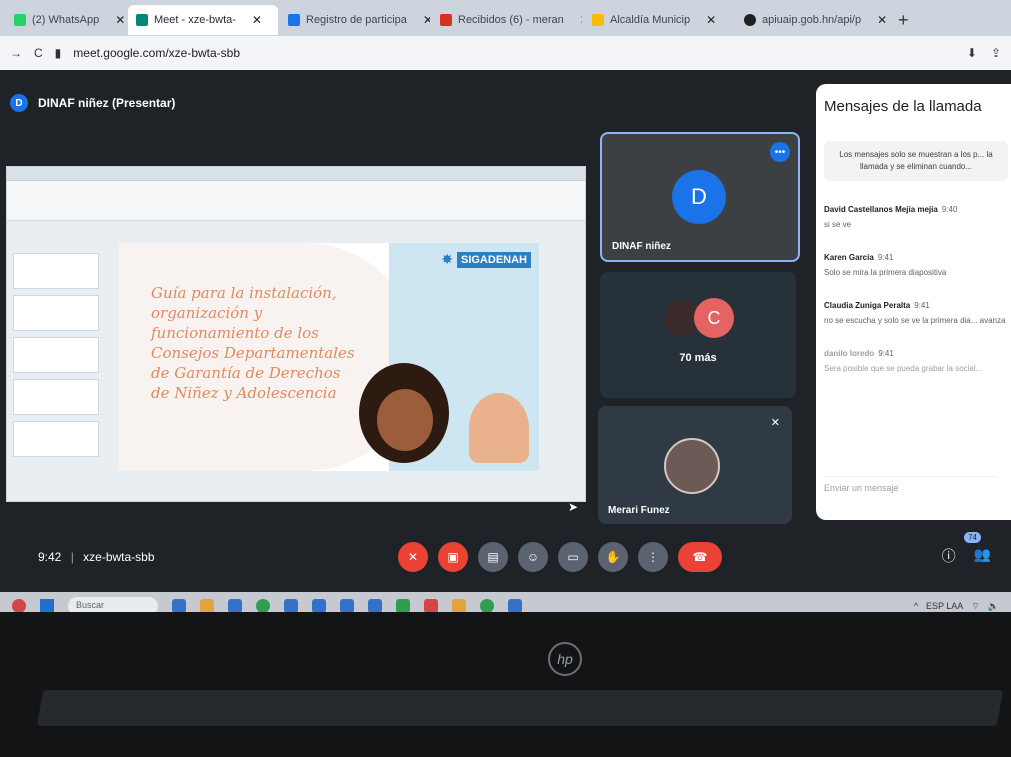 The image size is (1011, 757). Describe the element at coordinates (910, 488) in the screenshot. I see `chat-input: Enviar un mensaje` at that location.